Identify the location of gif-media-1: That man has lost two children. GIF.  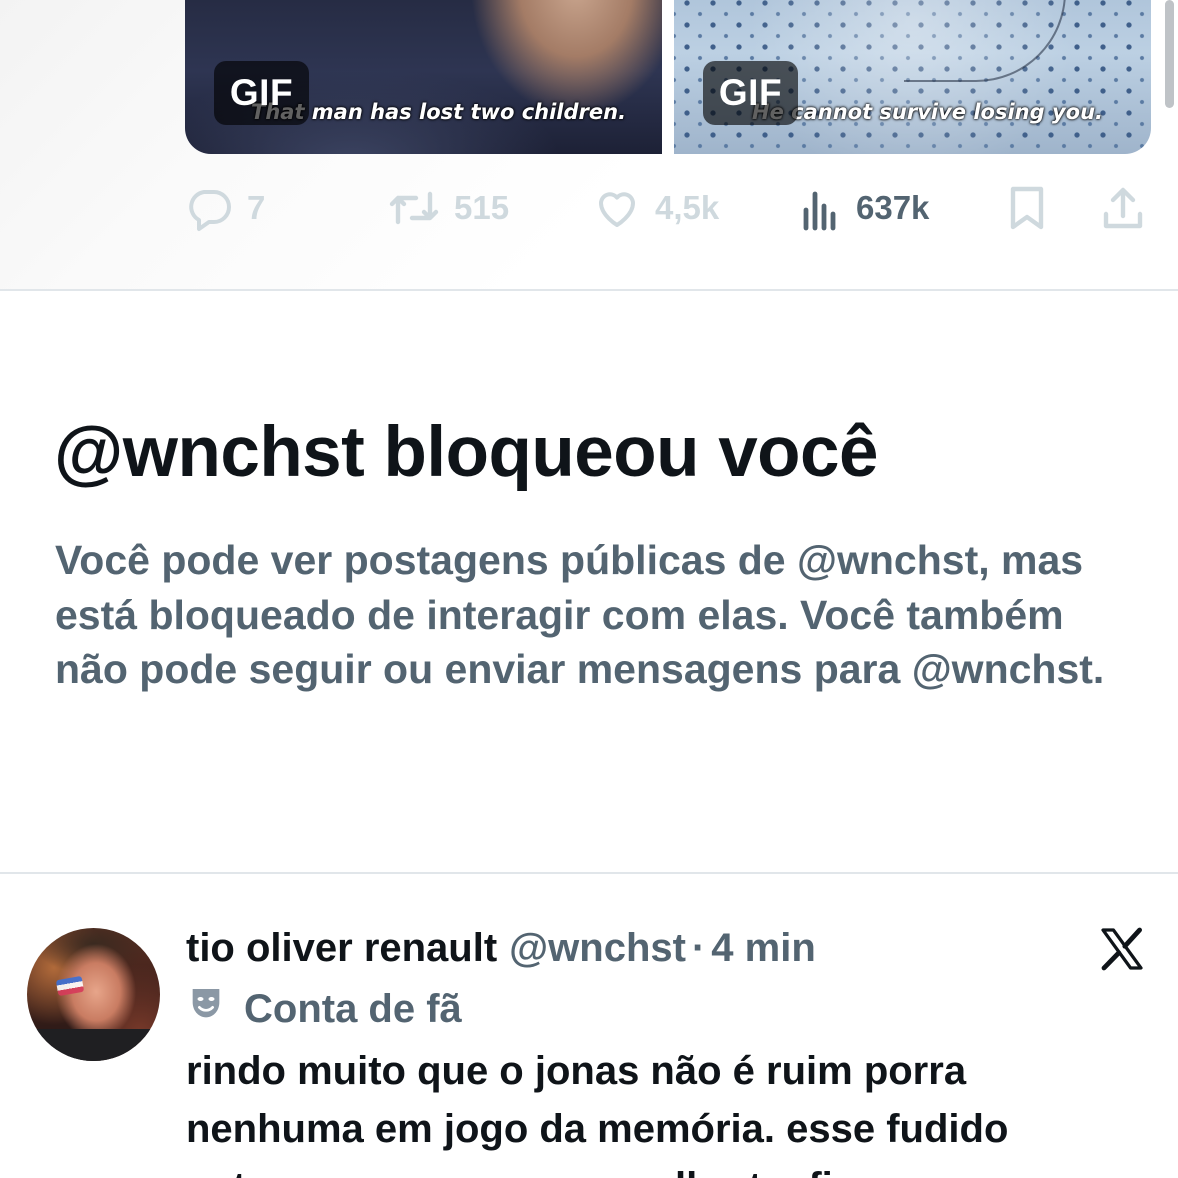
(423, 77).